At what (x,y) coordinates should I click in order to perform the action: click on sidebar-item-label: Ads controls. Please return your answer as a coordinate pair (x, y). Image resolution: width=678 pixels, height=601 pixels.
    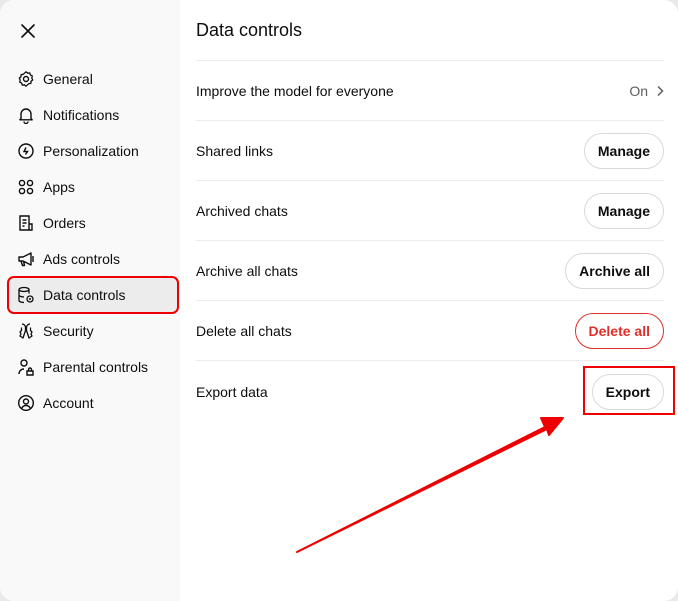
    Looking at the image, I should click on (82, 259).